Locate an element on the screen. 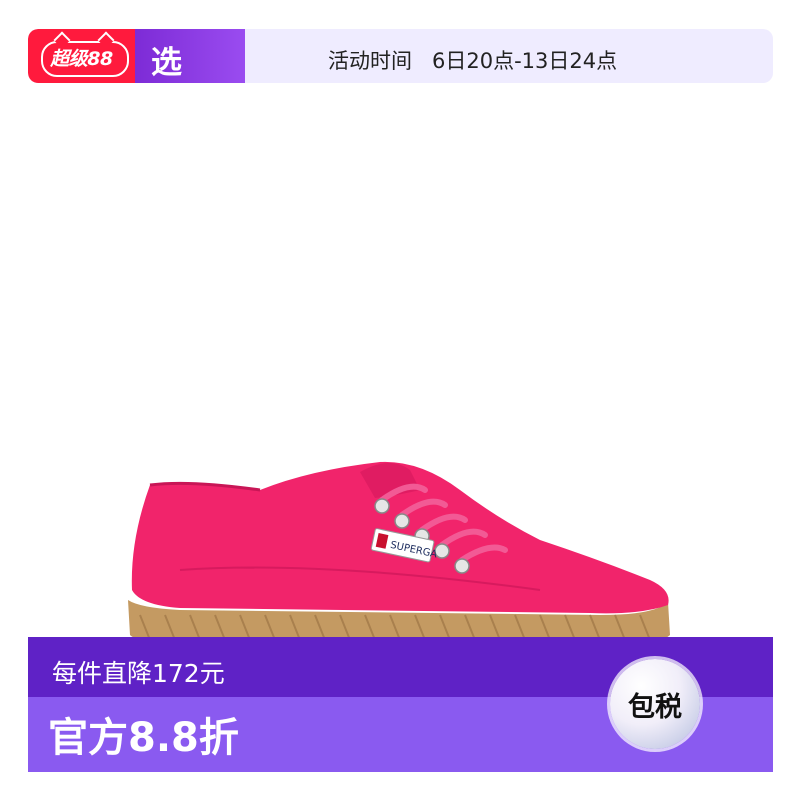  tax-badge-text: 包税 is located at coordinates (655, 707).